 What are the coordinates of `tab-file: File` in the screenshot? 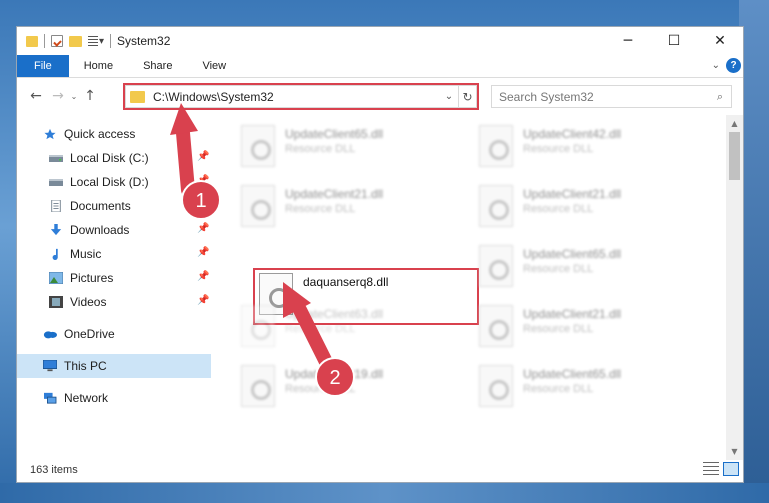 It's located at (43, 66).